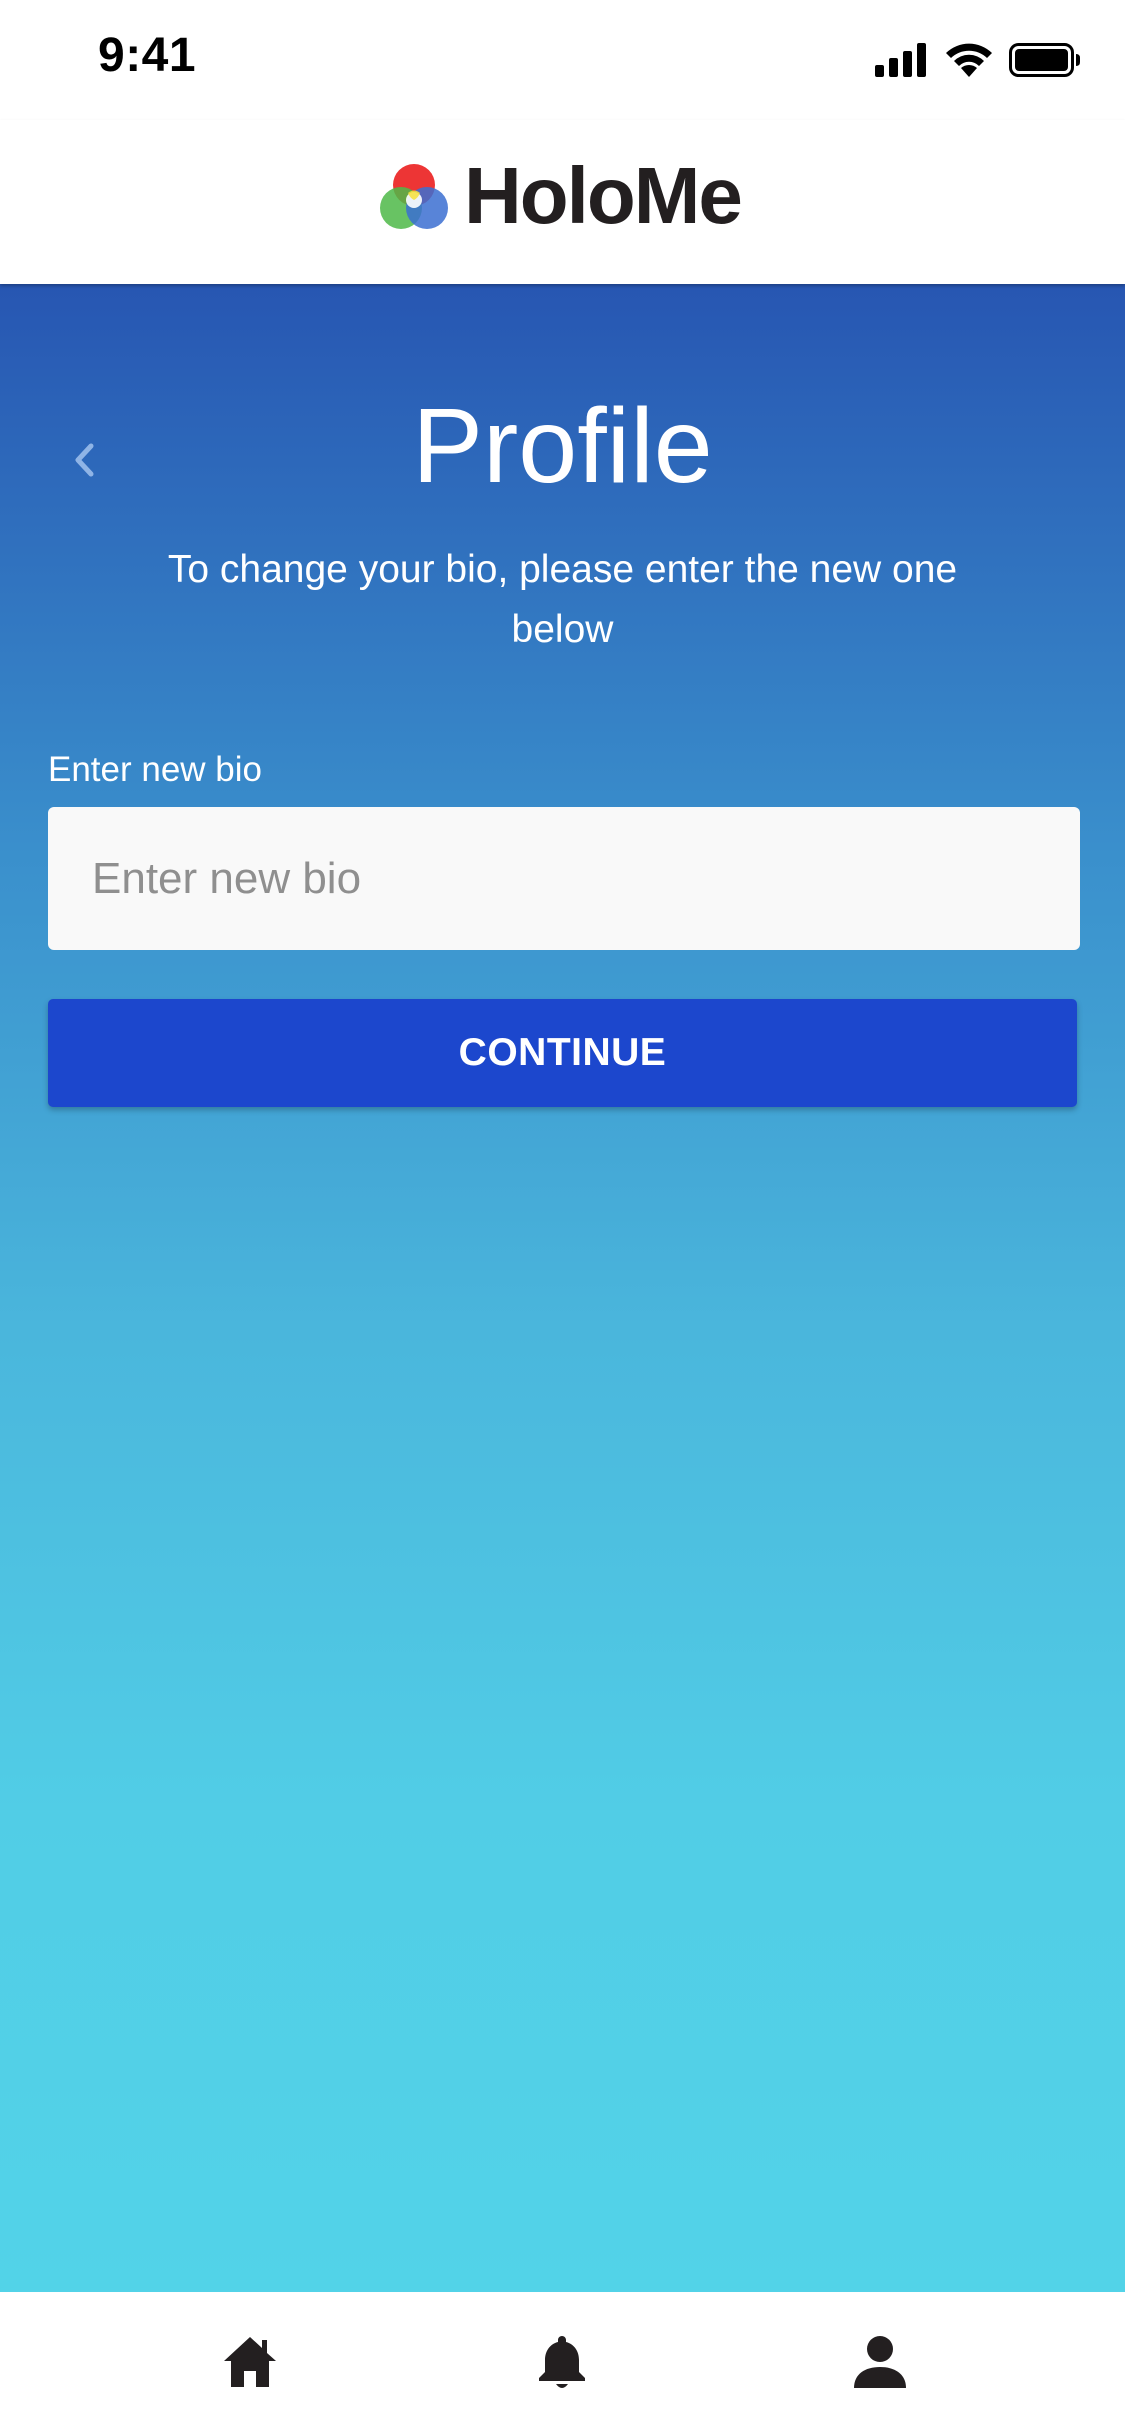 The image size is (1125, 2436). I want to click on tab-notifications, so click(562, 2362).